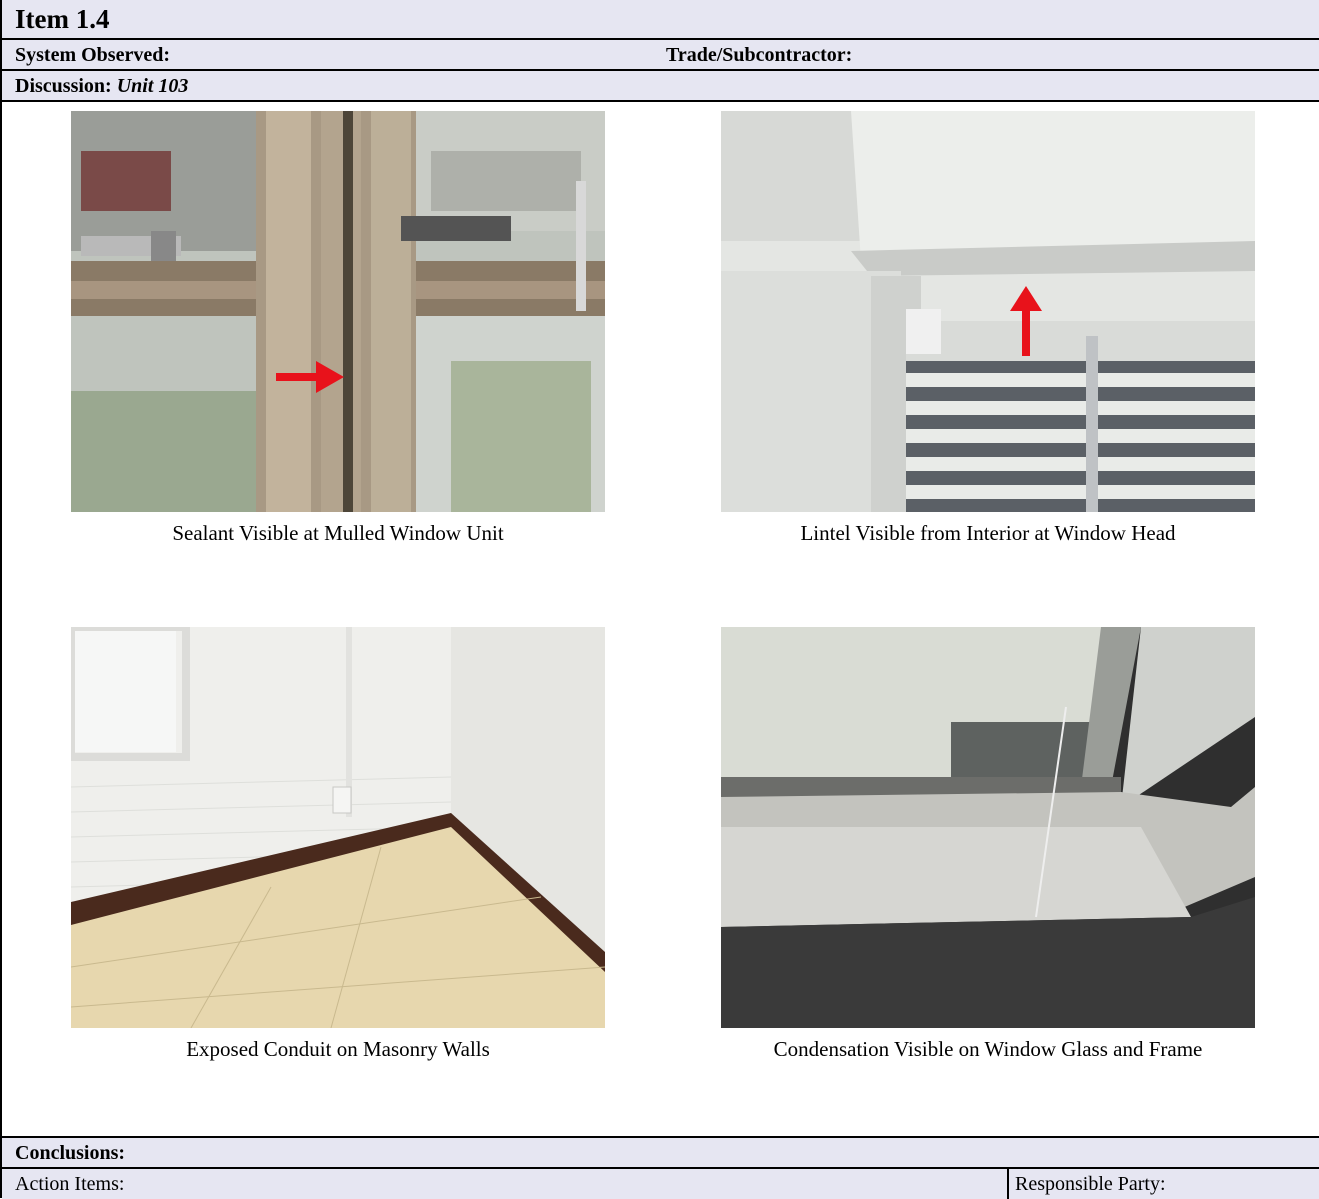 This screenshot has height=1199, width=1319. Describe the element at coordinates (988, 827) in the screenshot. I see `photo-condensation` at that location.